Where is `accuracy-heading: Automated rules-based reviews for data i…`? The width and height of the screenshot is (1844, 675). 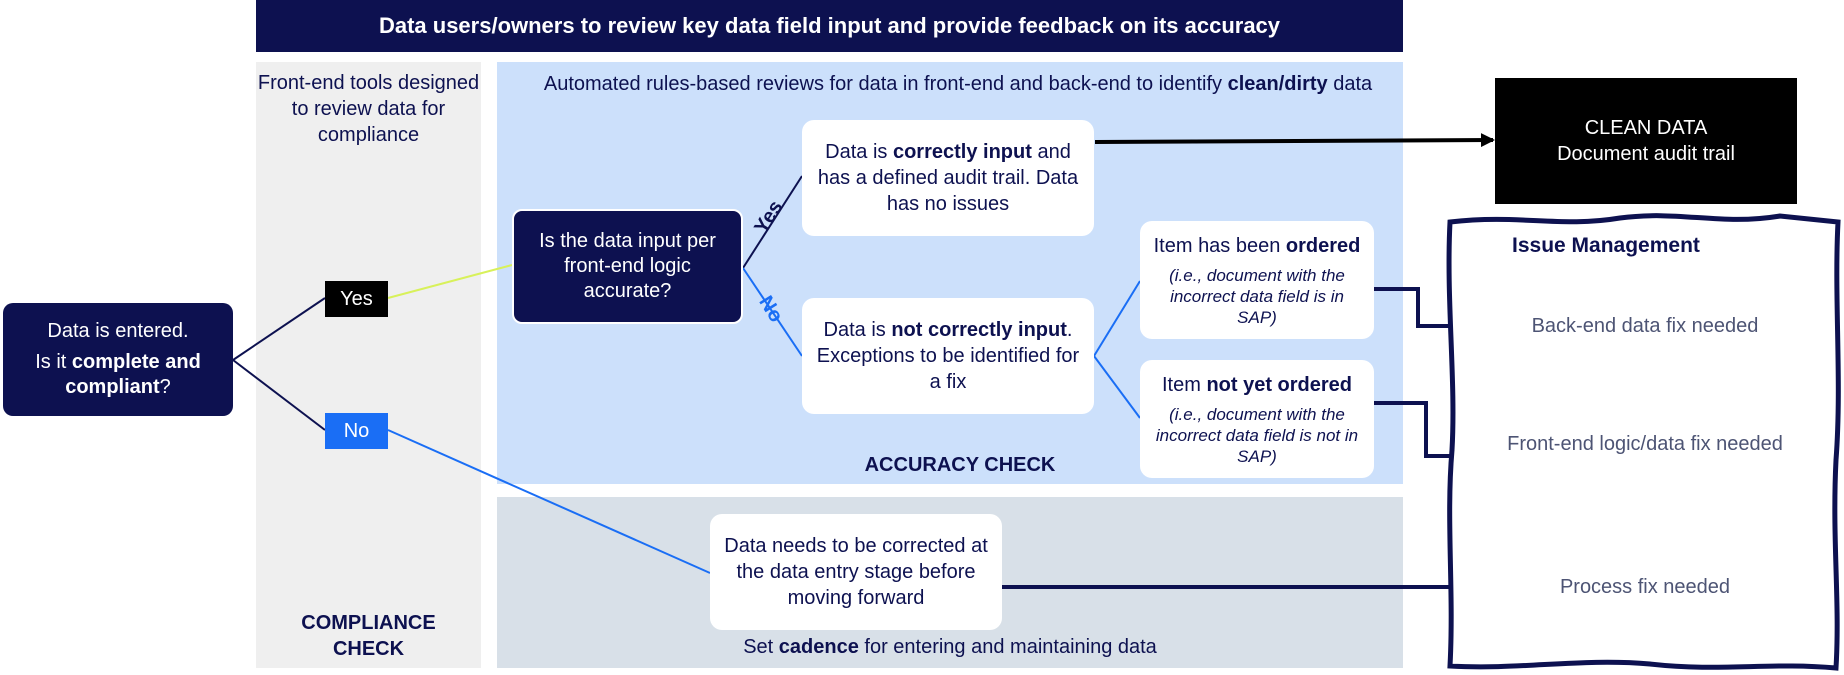 accuracy-heading: Automated rules-based reviews for data i… is located at coordinates (958, 84).